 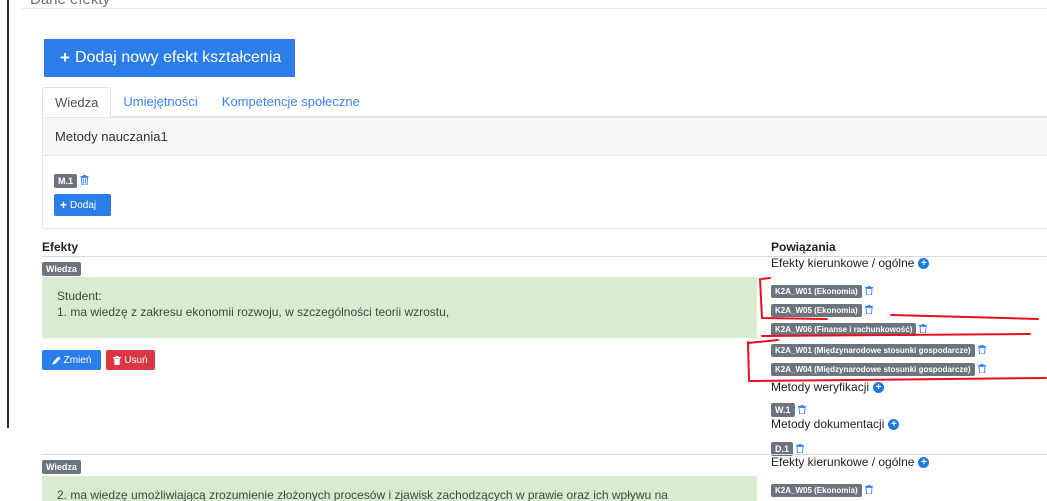 I want to click on red-annotation-markup, so click(x=897, y=329).